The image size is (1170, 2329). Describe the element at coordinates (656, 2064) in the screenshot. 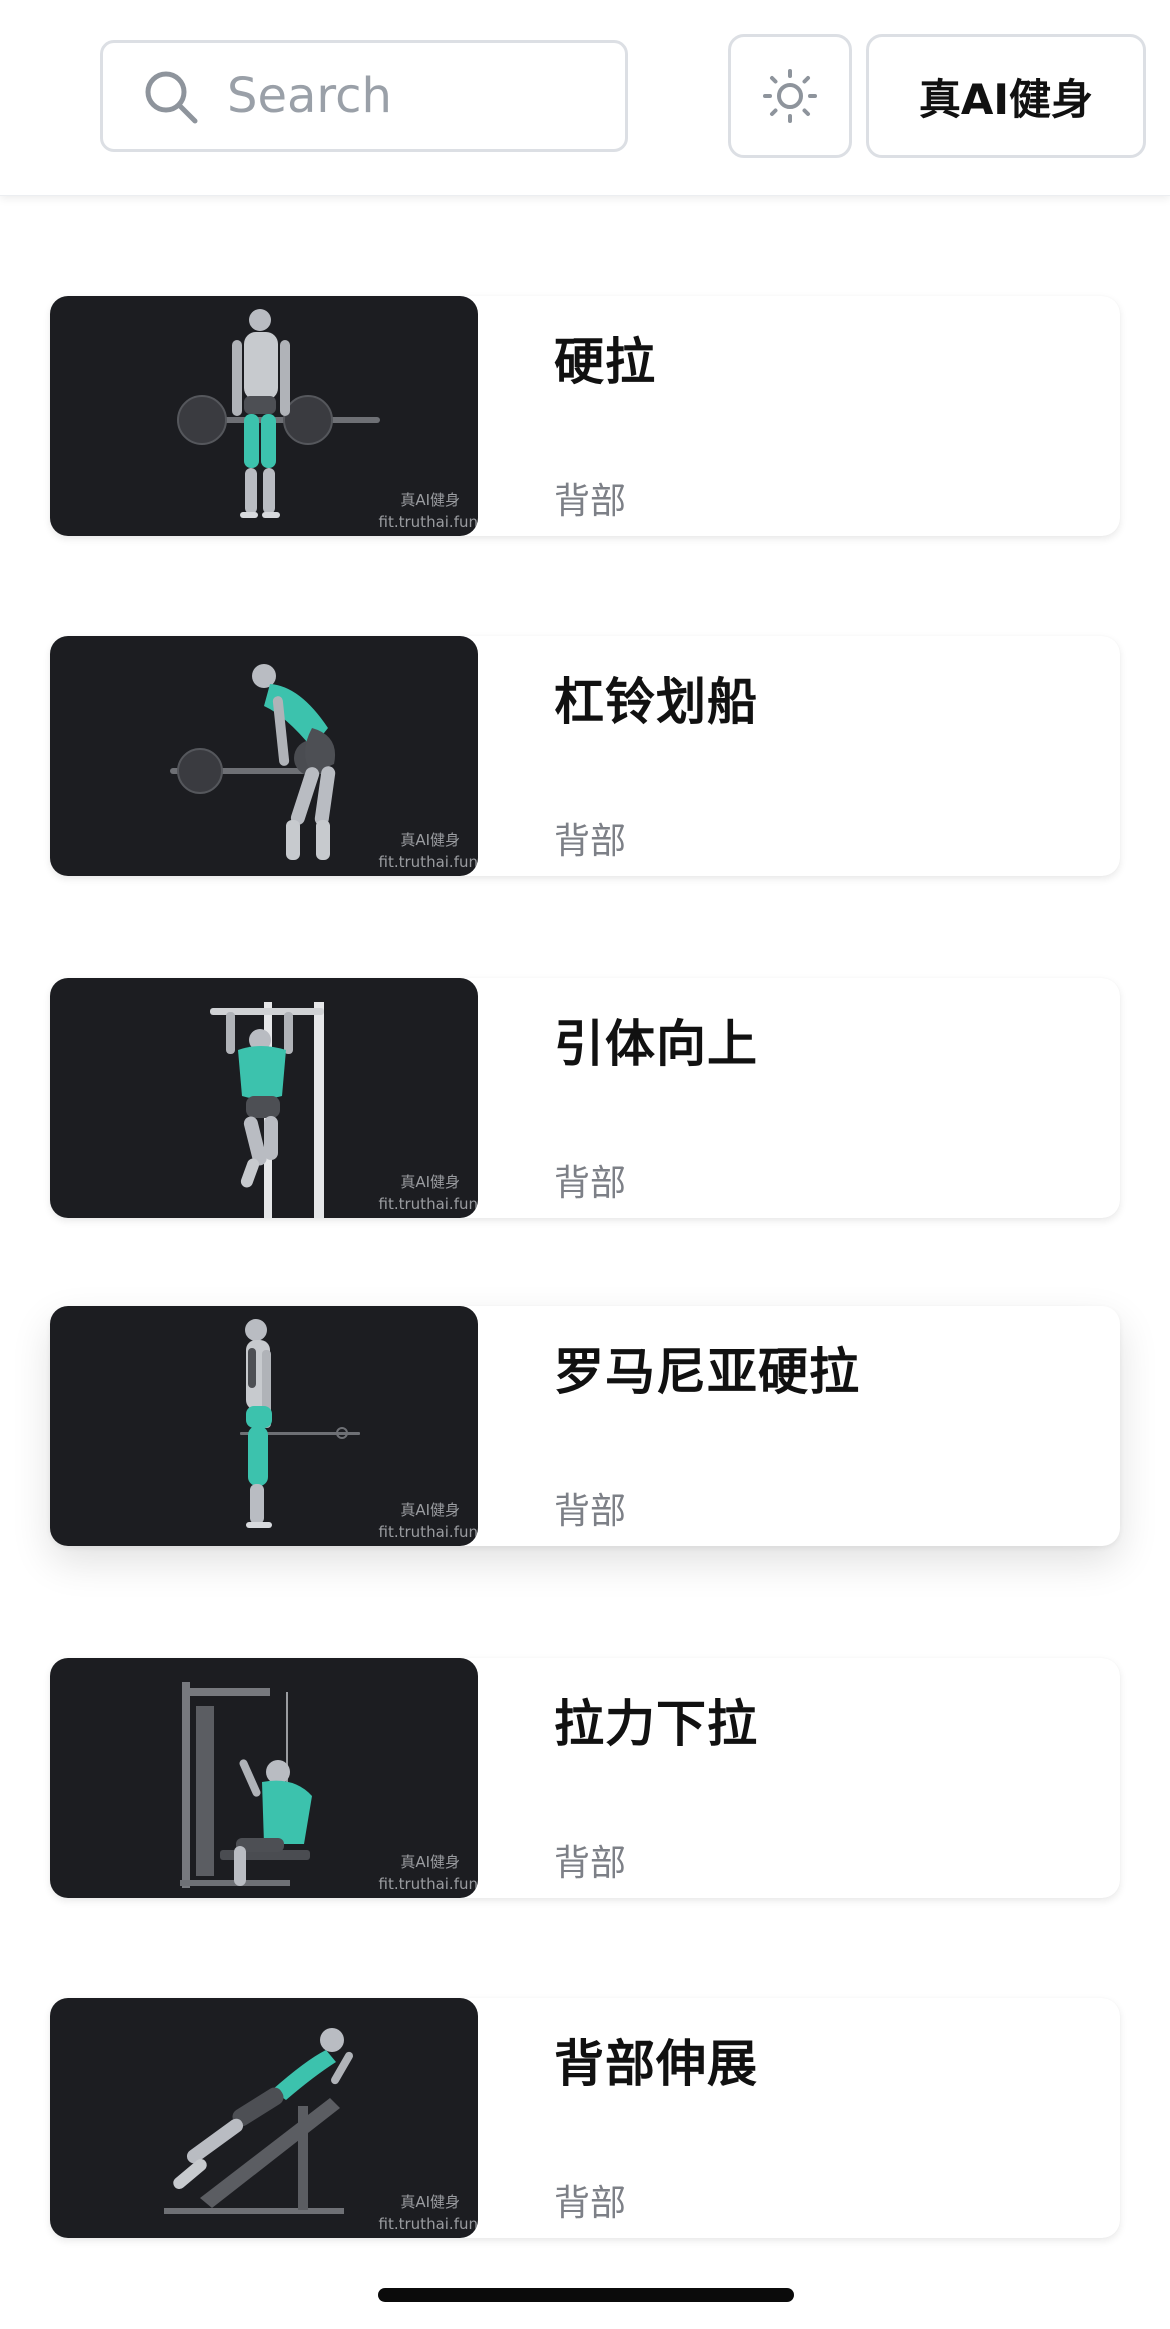

I see `exercise-title: 背部伸展` at that location.